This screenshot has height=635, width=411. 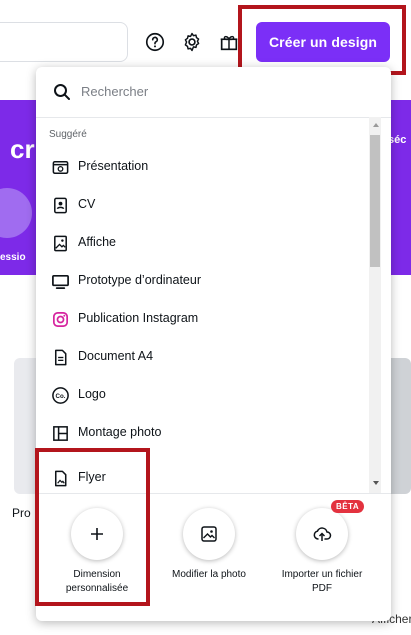 What do you see at coordinates (376, 483) in the screenshot?
I see `scroll-down-arrow-icon` at bounding box center [376, 483].